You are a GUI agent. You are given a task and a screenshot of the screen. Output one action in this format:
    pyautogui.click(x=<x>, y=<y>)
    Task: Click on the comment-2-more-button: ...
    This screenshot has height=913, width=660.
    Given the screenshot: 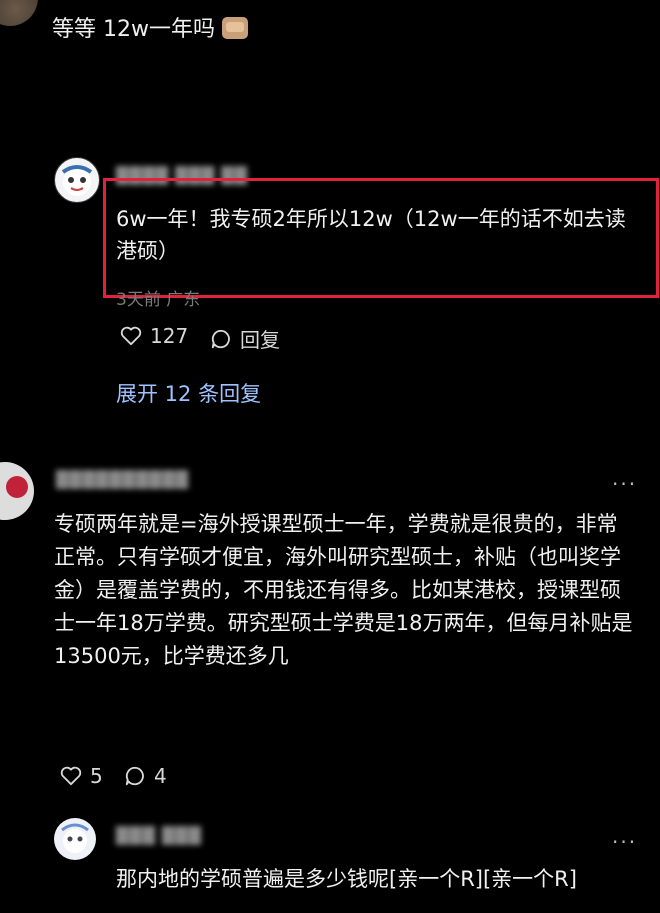 What is the action you would take?
    pyautogui.click(x=624, y=478)
    